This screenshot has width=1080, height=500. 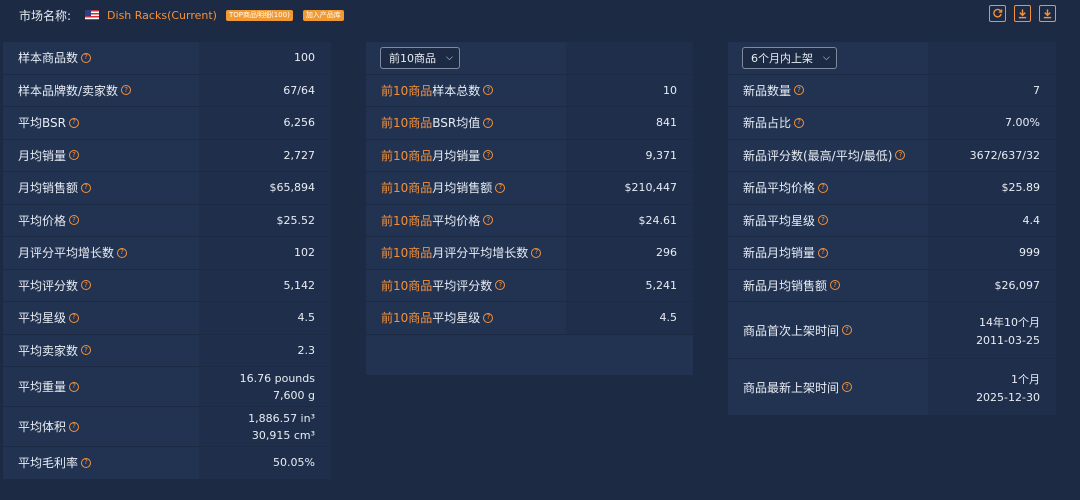 I want to click on stat-label-cell: 平均体积?, so click(x=101, y=426).